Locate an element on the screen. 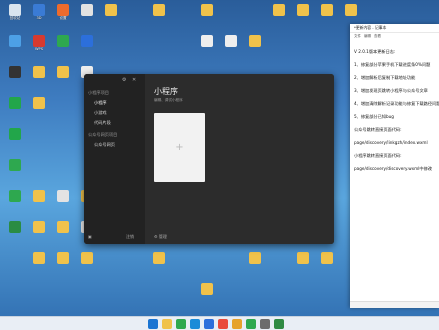 The height and width of the screenshot is (330, 439). menu-edit: 编辑 is located at coordinates (367, 36).